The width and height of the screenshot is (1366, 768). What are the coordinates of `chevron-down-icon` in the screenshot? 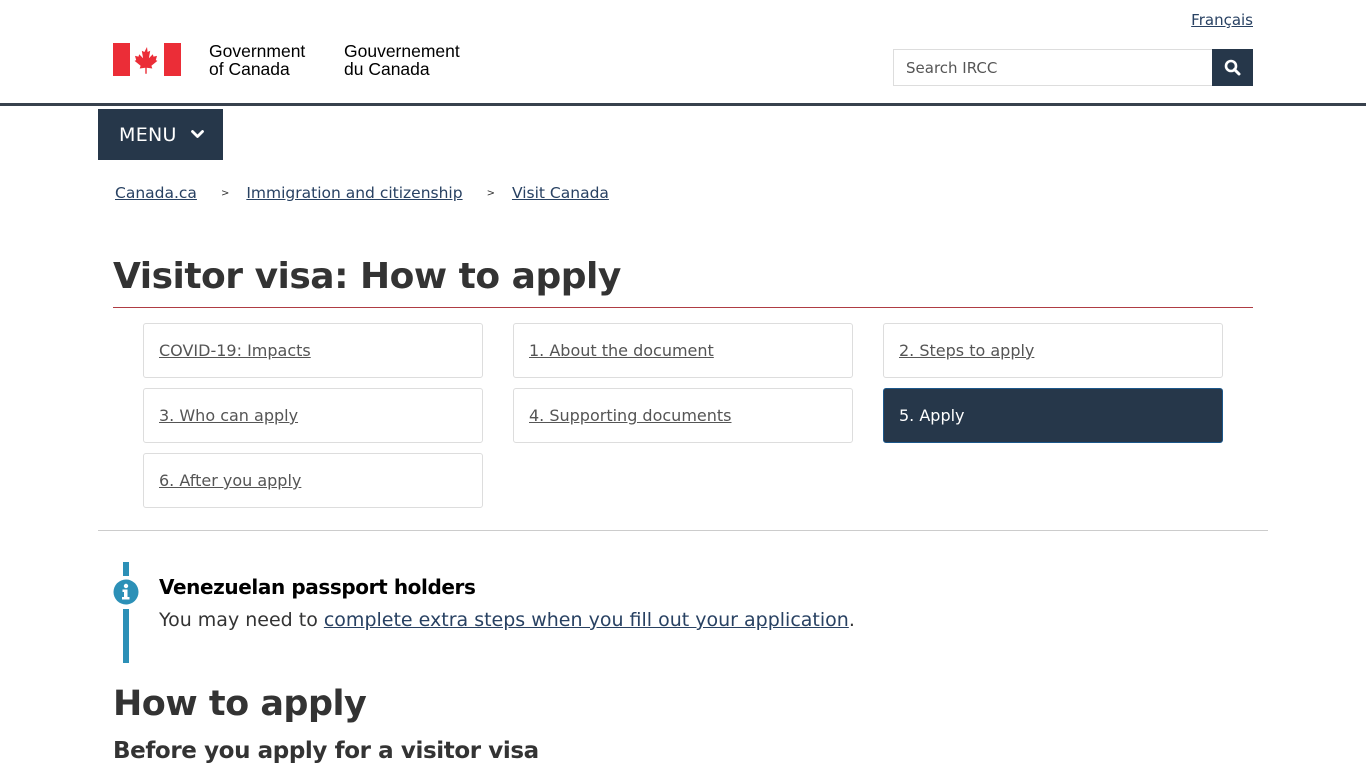 It's located at (197, 134).